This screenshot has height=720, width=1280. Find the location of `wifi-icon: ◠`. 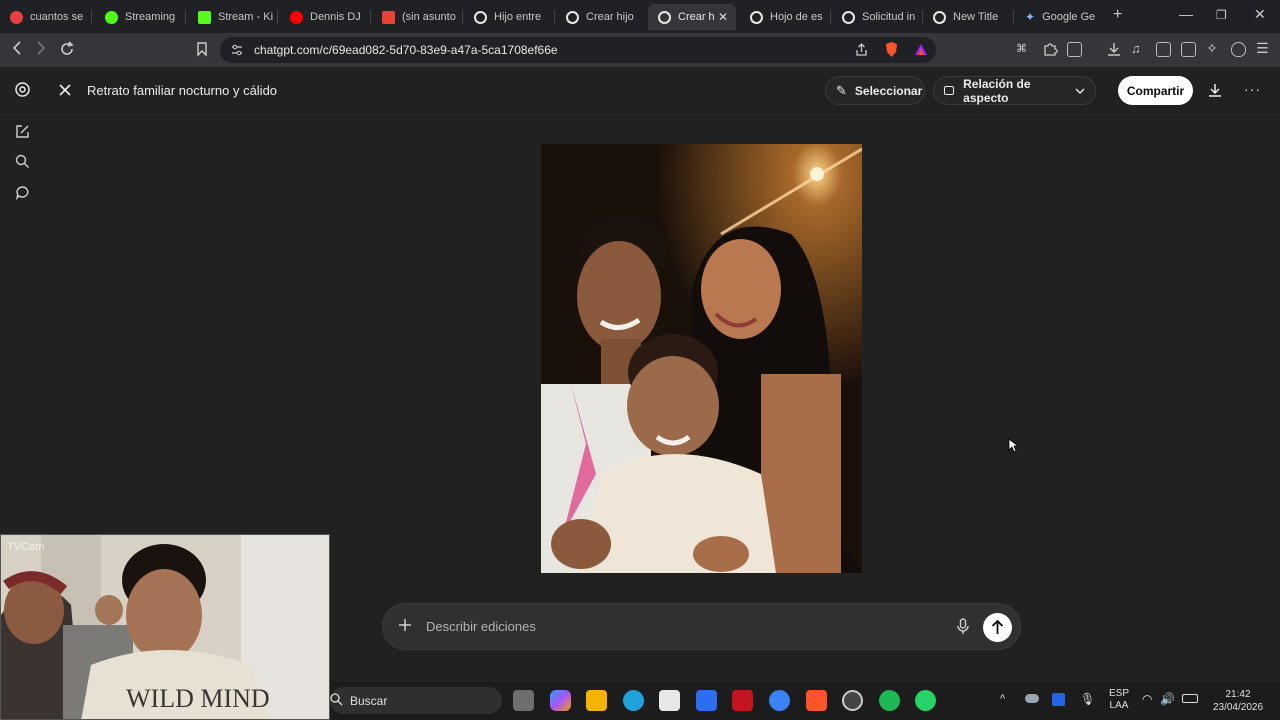

wifi-icon: ◠ is located at coordinates (1147, 699).